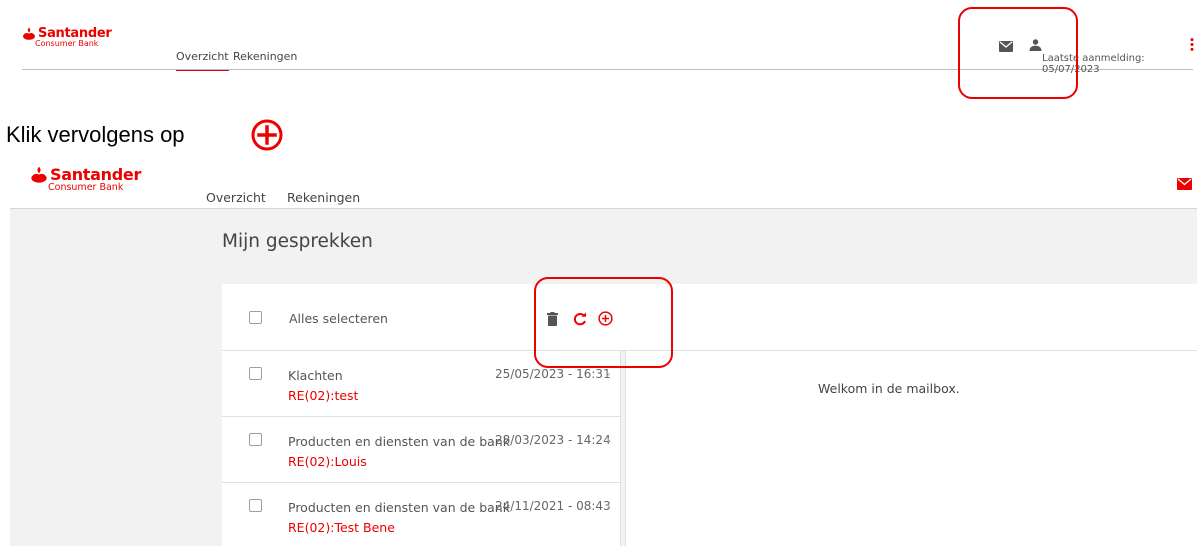 Image resolution: width=1197 pixels, height=546 pixels. I want to click on conversation-subject: RE(02):Louis, so click(327, 461).